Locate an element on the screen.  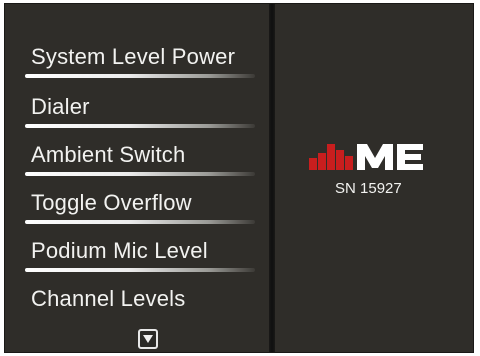
scroll-down-button is located at coordinates (148, 339).